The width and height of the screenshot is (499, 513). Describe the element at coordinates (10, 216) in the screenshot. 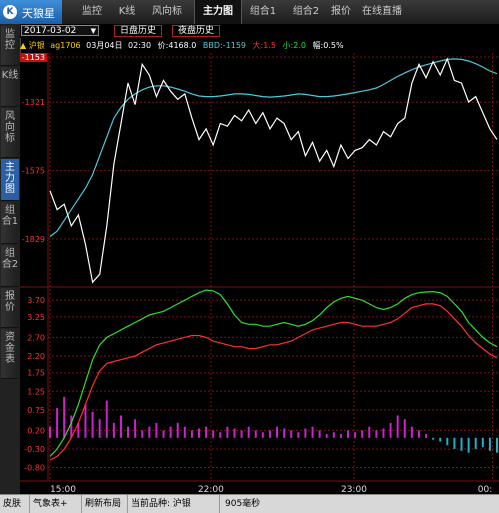

I see `side-tab-label: 组合1` at that location.